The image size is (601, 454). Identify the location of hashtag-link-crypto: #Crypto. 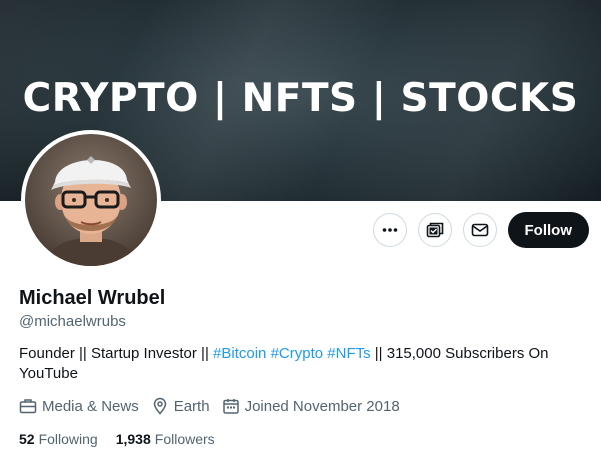
(297, 353).